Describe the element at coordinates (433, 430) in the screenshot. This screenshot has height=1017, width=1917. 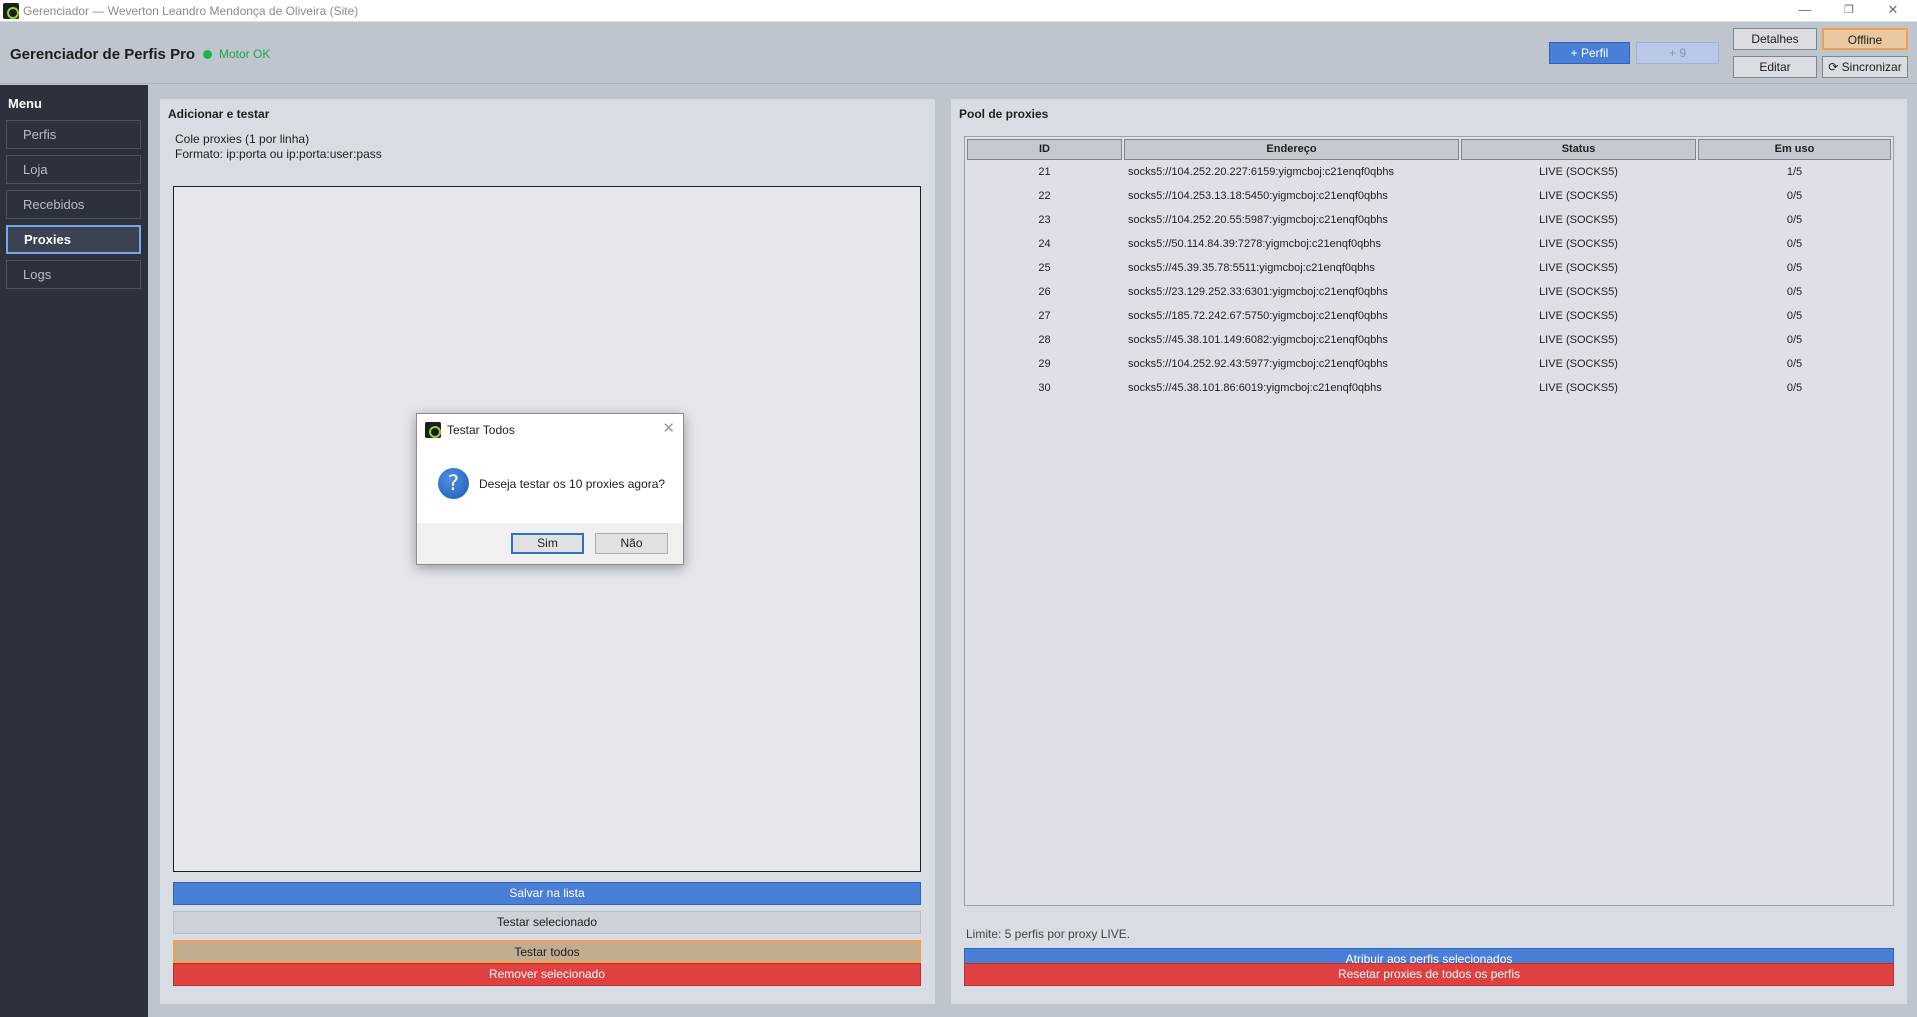
I see `dialog-app-icon` at that location.